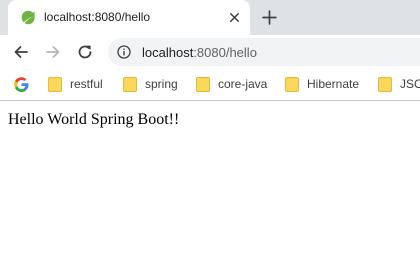  I want to click on bookmarks-bar: restful spring core-java Hibernate JSON, so click(210, 85).